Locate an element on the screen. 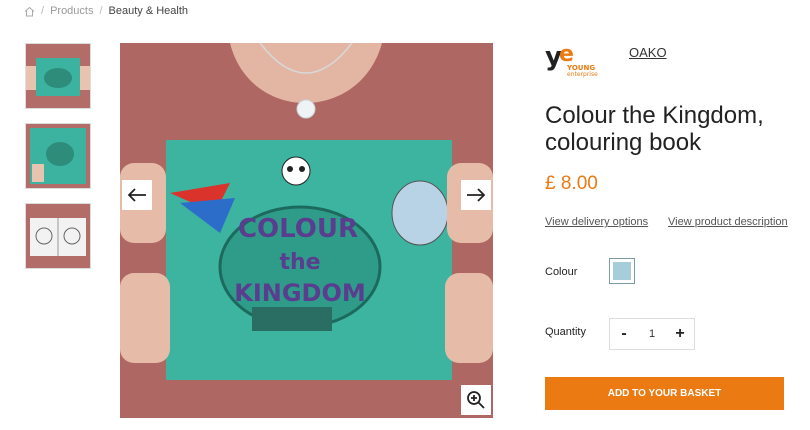 The image size is (810, 430). decrease-quantity-button: - is located at coordinates (624, 334).